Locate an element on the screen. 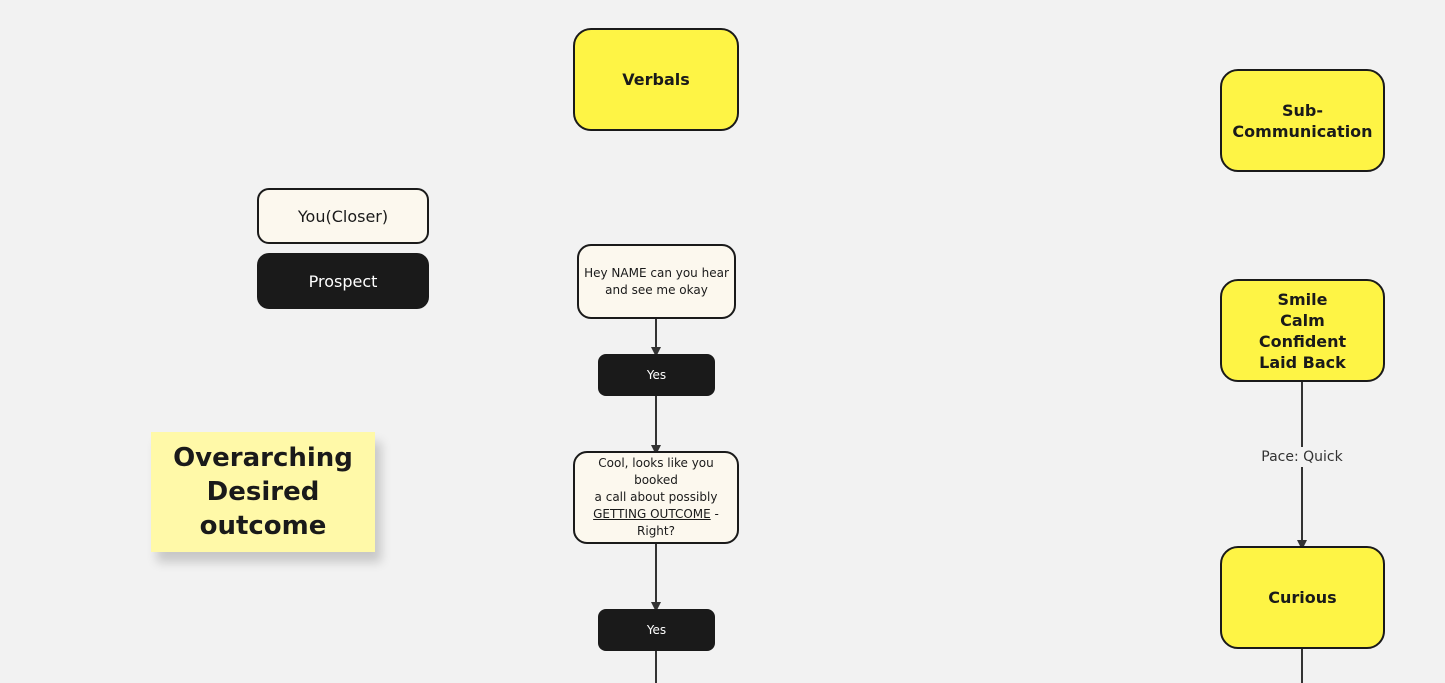 This screenshot has width=1445, height=683. subcommunication-header-label: Sub- Communication is located at coordinates (1302, 120).